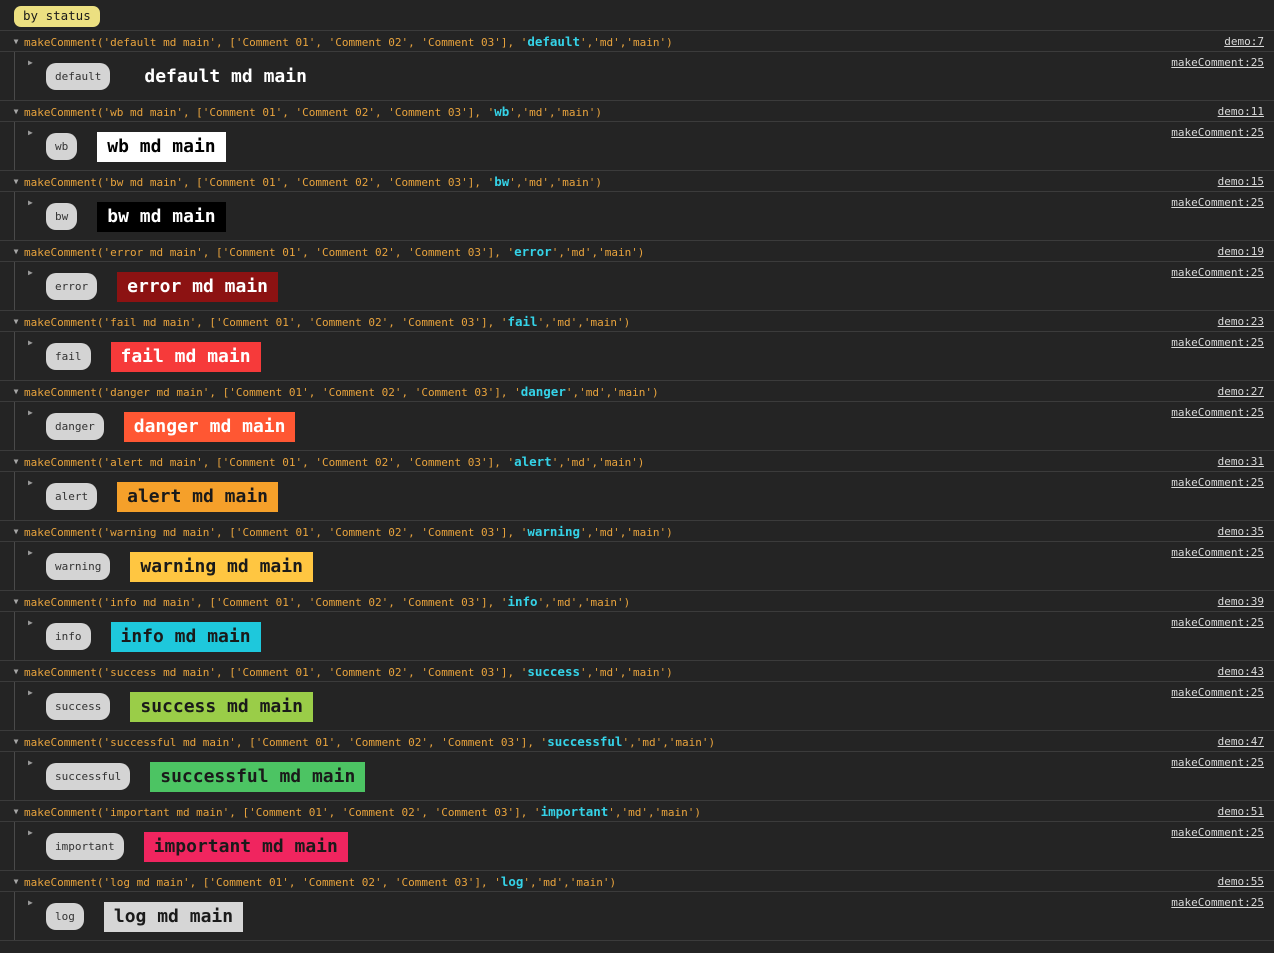 The height and width of the screenshot is (953, 1274). What do you see at coordinates (644, 706) in the screenshot?
I see `console-message-row: success success md main makeComment:25` at bounding box center [644, 706].